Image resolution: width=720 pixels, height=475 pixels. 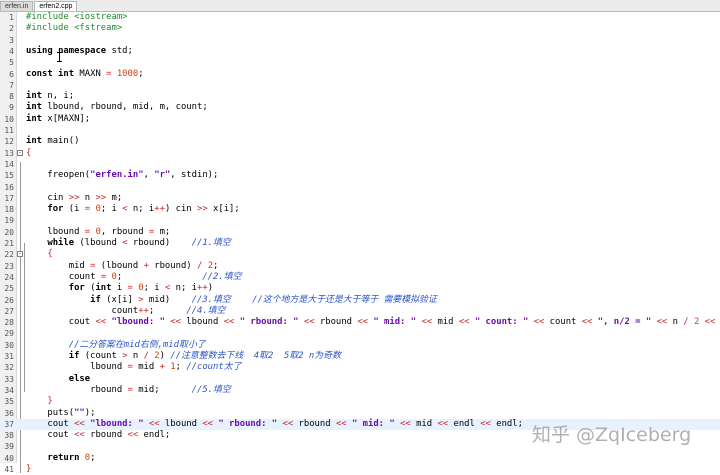 I want to click on code-line: 6 const int MAXN = 1000;, so click(x=360, y=74).